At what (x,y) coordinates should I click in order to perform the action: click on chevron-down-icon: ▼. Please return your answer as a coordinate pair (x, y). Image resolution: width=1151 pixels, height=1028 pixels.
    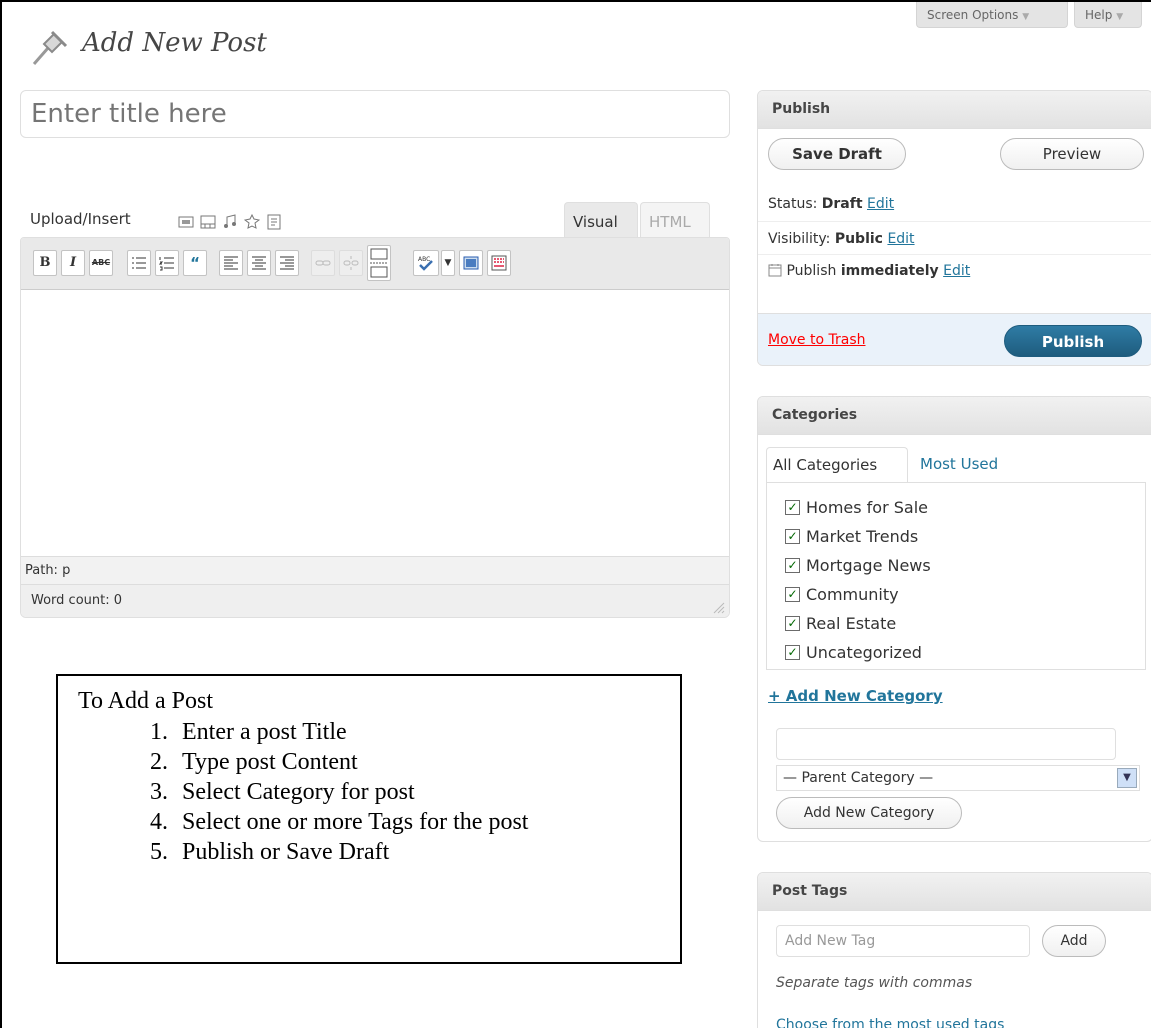
    Looking at the image, I should click on (1127, 778).